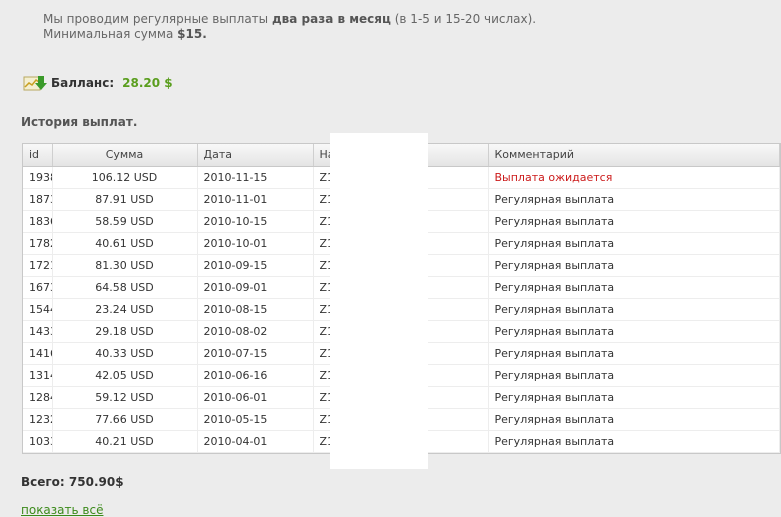 This screenshot has height=517, width=781. Describe the element at coordinates (38, 419) in the screenshot. I see `cell-id: 1232` at that location.